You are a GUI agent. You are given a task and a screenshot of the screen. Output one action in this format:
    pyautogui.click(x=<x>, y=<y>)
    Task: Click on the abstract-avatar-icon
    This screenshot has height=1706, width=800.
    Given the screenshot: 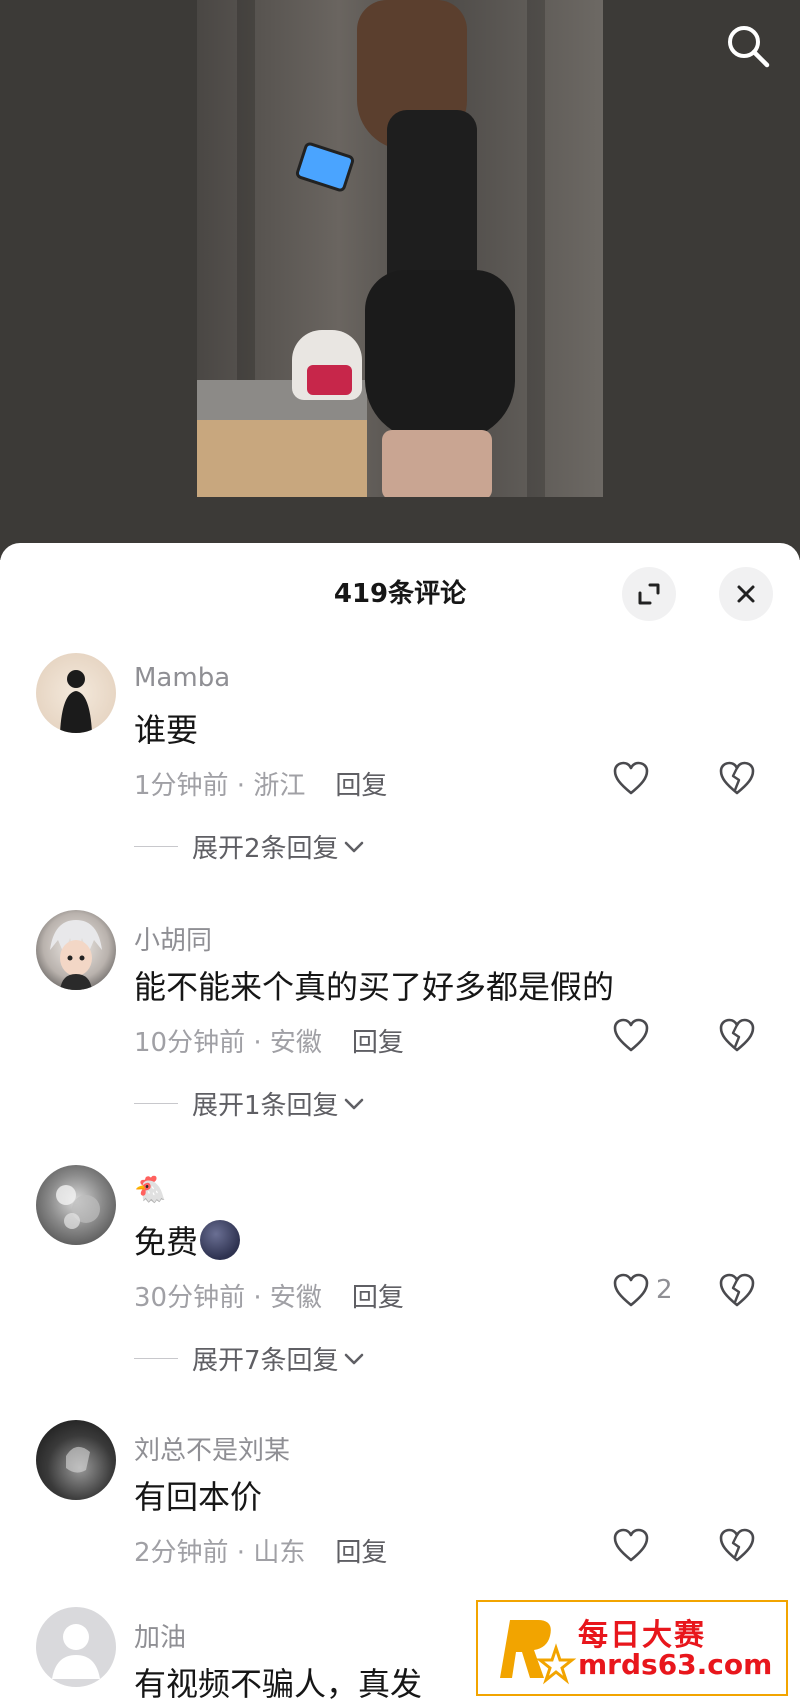 What is the action you would take?
    pyautogui.click(x=78, y=1207)
    